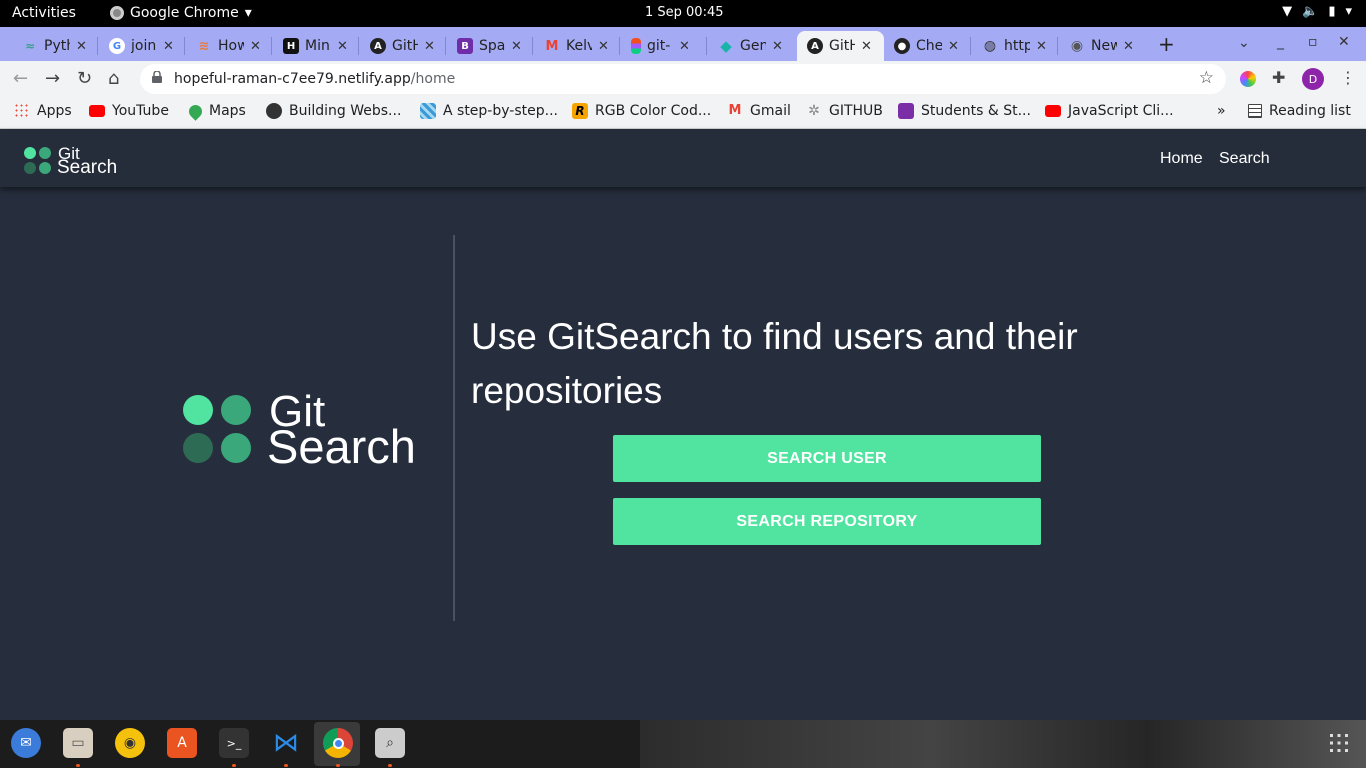 This screenshot has height=768, width=1366. Describe the element at coordinates (1244, 43) in the screenshot. I see `tab-search-icon: ⌄` at that location.